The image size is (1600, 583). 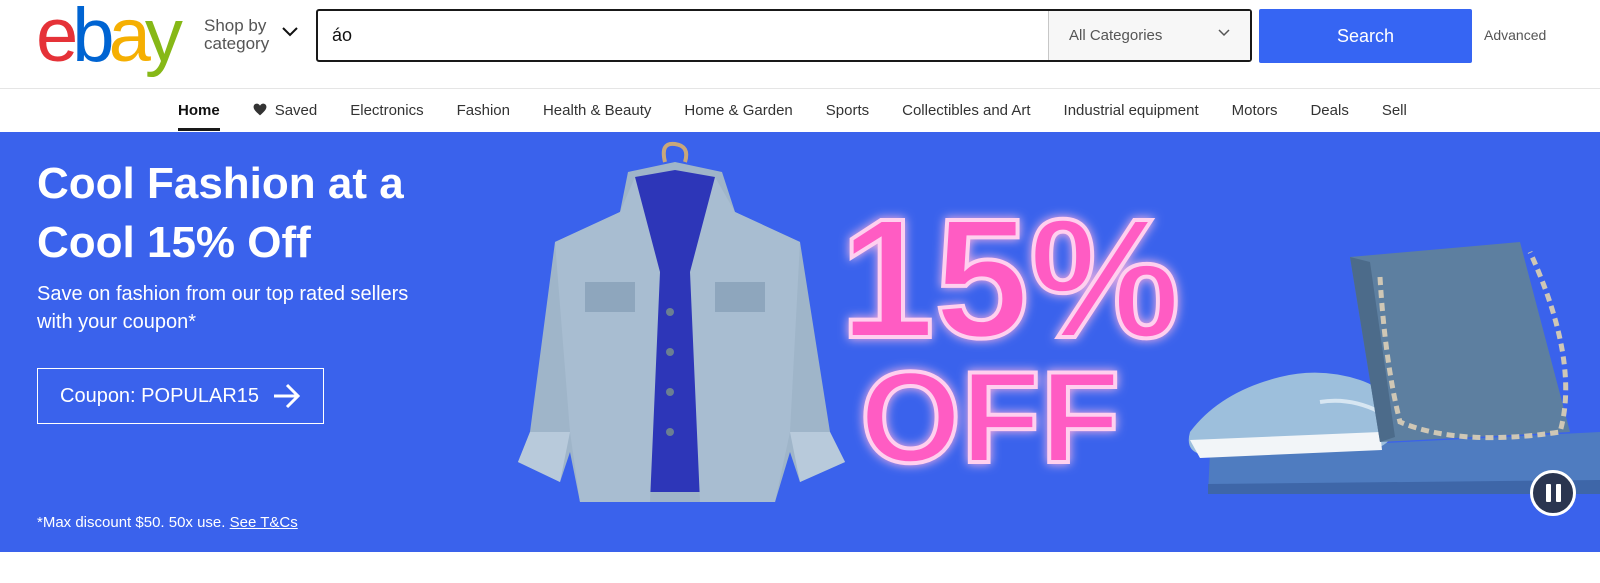 What do you see at coordinates (683, 35) in the screenshot?
I see `search-input` at bounding box center [683, 35].